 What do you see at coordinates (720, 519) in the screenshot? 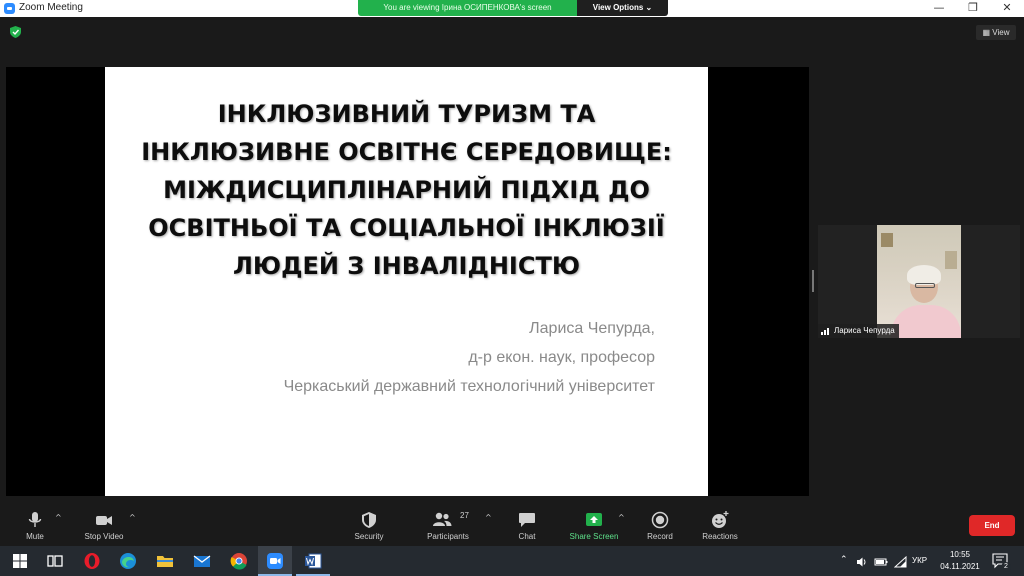
I see `reactions-smiley-icon` at bounding box center [720, 519].